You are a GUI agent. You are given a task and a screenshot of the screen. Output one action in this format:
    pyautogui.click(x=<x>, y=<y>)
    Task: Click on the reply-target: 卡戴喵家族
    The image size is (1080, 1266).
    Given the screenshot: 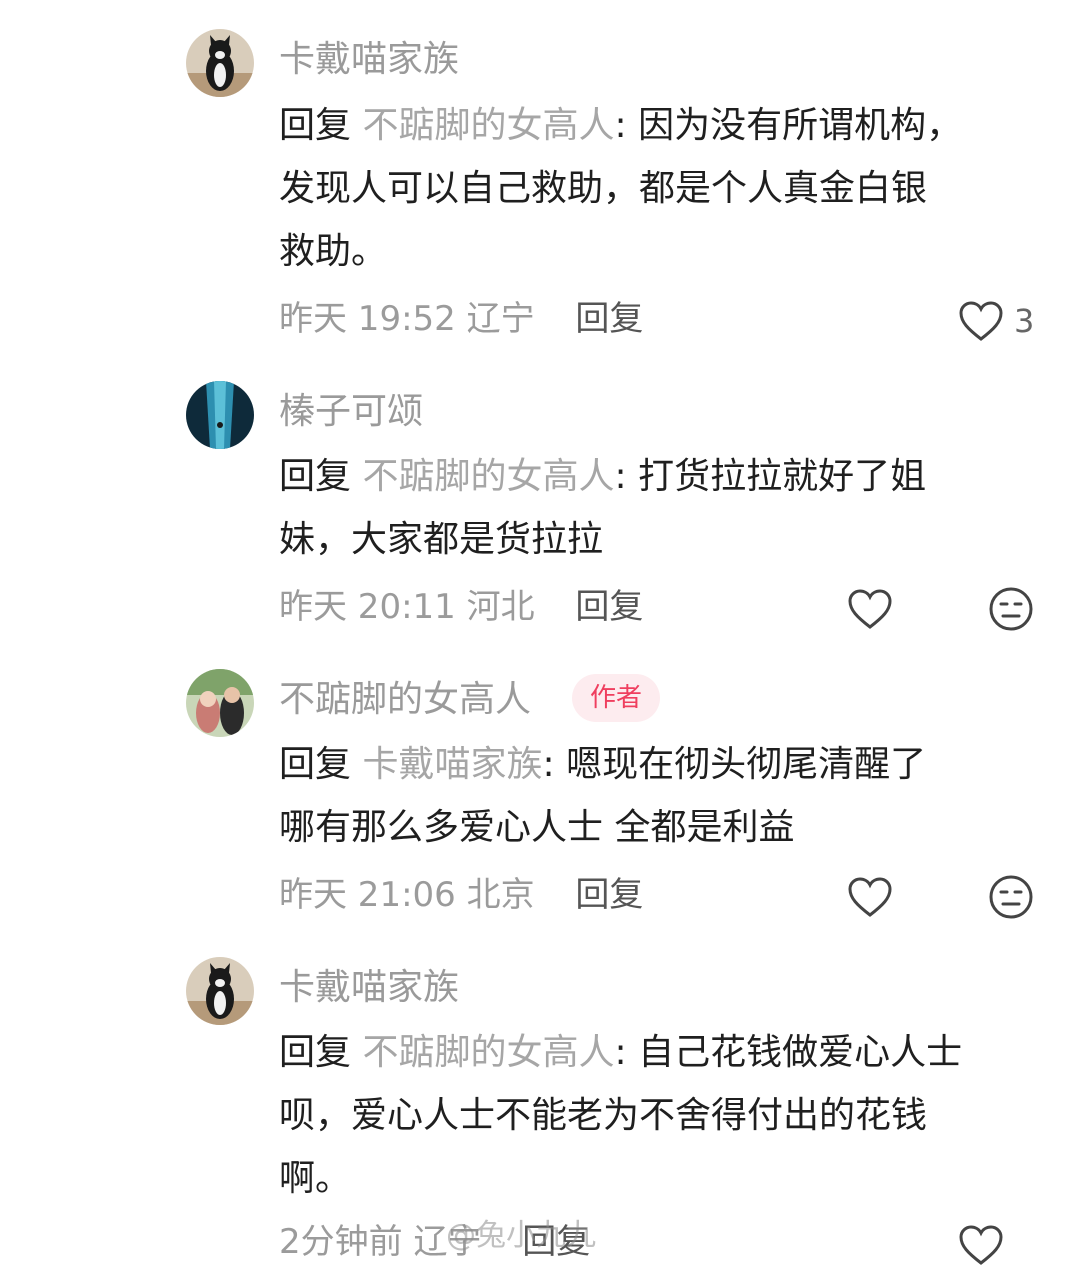 What is the action you would take?
    pyautogui.click(x=452, y=764)
    